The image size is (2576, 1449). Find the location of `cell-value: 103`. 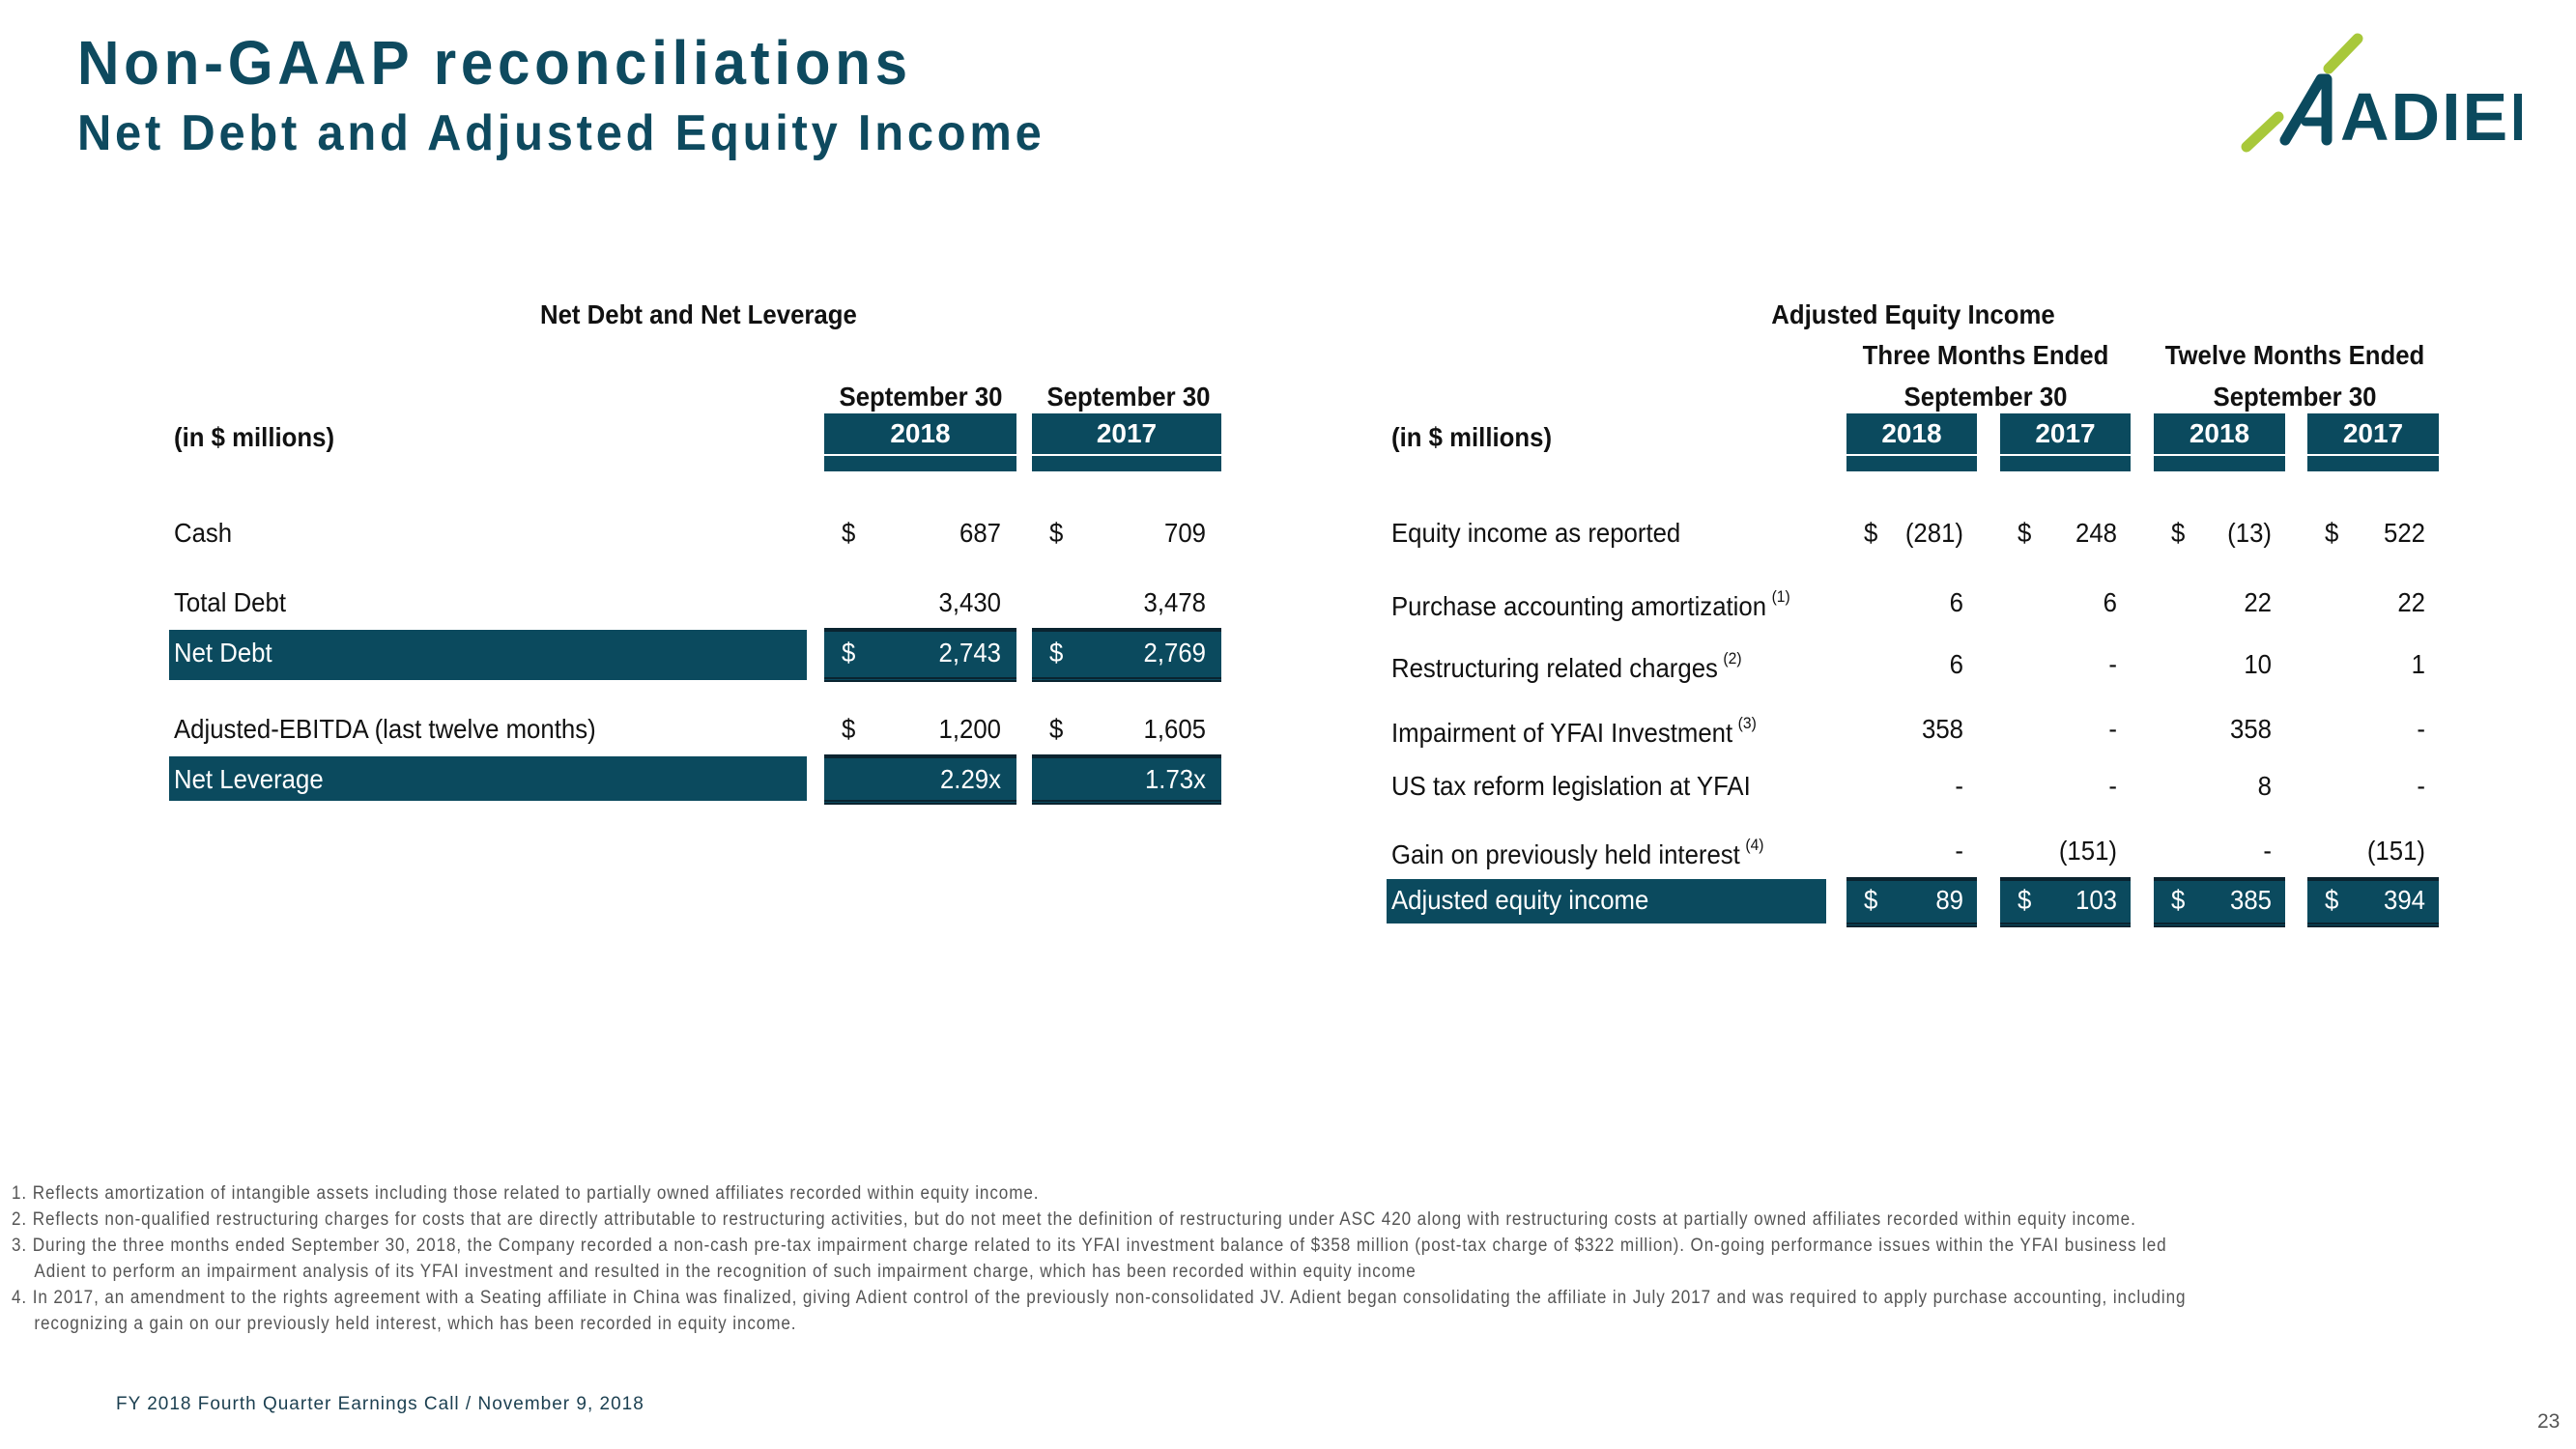

cell-value: 103 is located at coordinates (2096, 900).